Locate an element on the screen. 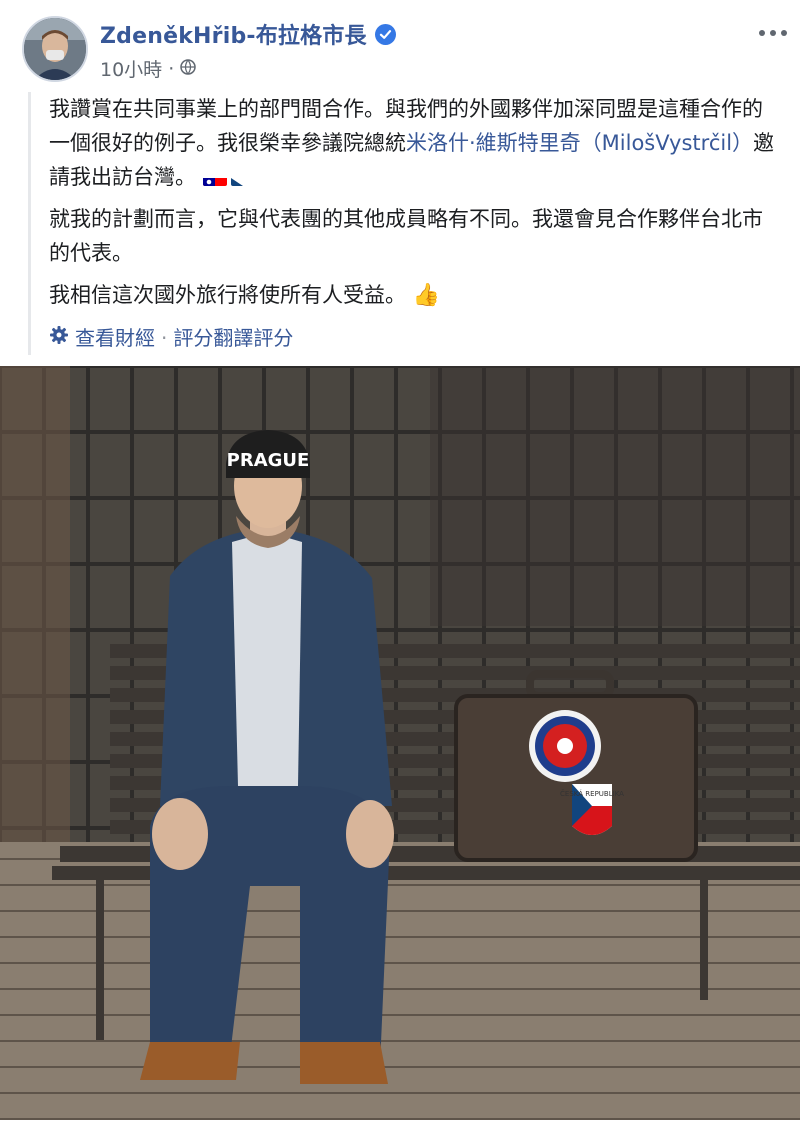 The height and width of the screenshot is (1124, 800). author-name: ZdeněkHřib-布拉格市長 is located at coordinates (233, 34).